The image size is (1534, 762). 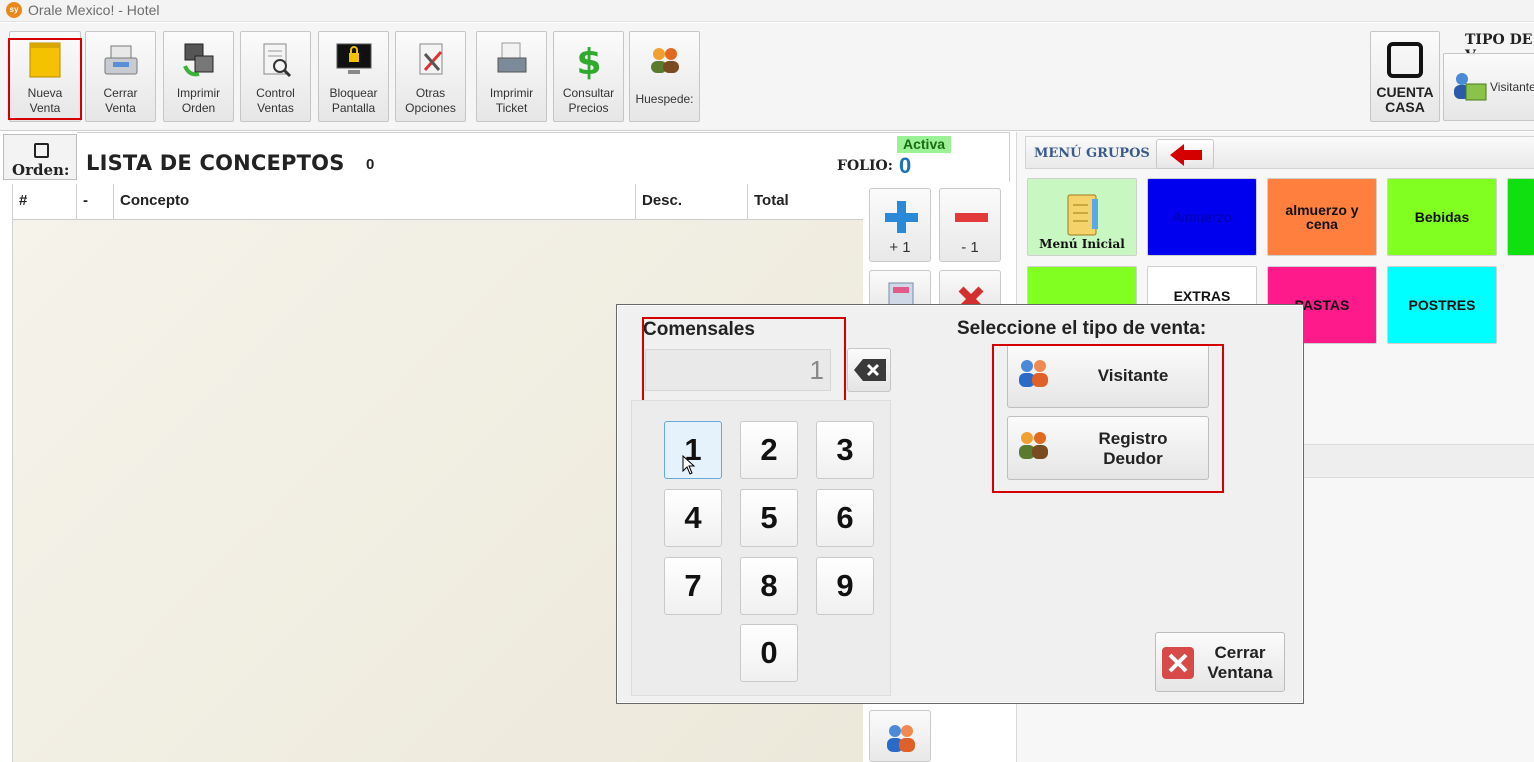 What do you see at coordinates (845, 518) in the screenshot?
I see `key-6: 6` at bounding box center [845, 518].